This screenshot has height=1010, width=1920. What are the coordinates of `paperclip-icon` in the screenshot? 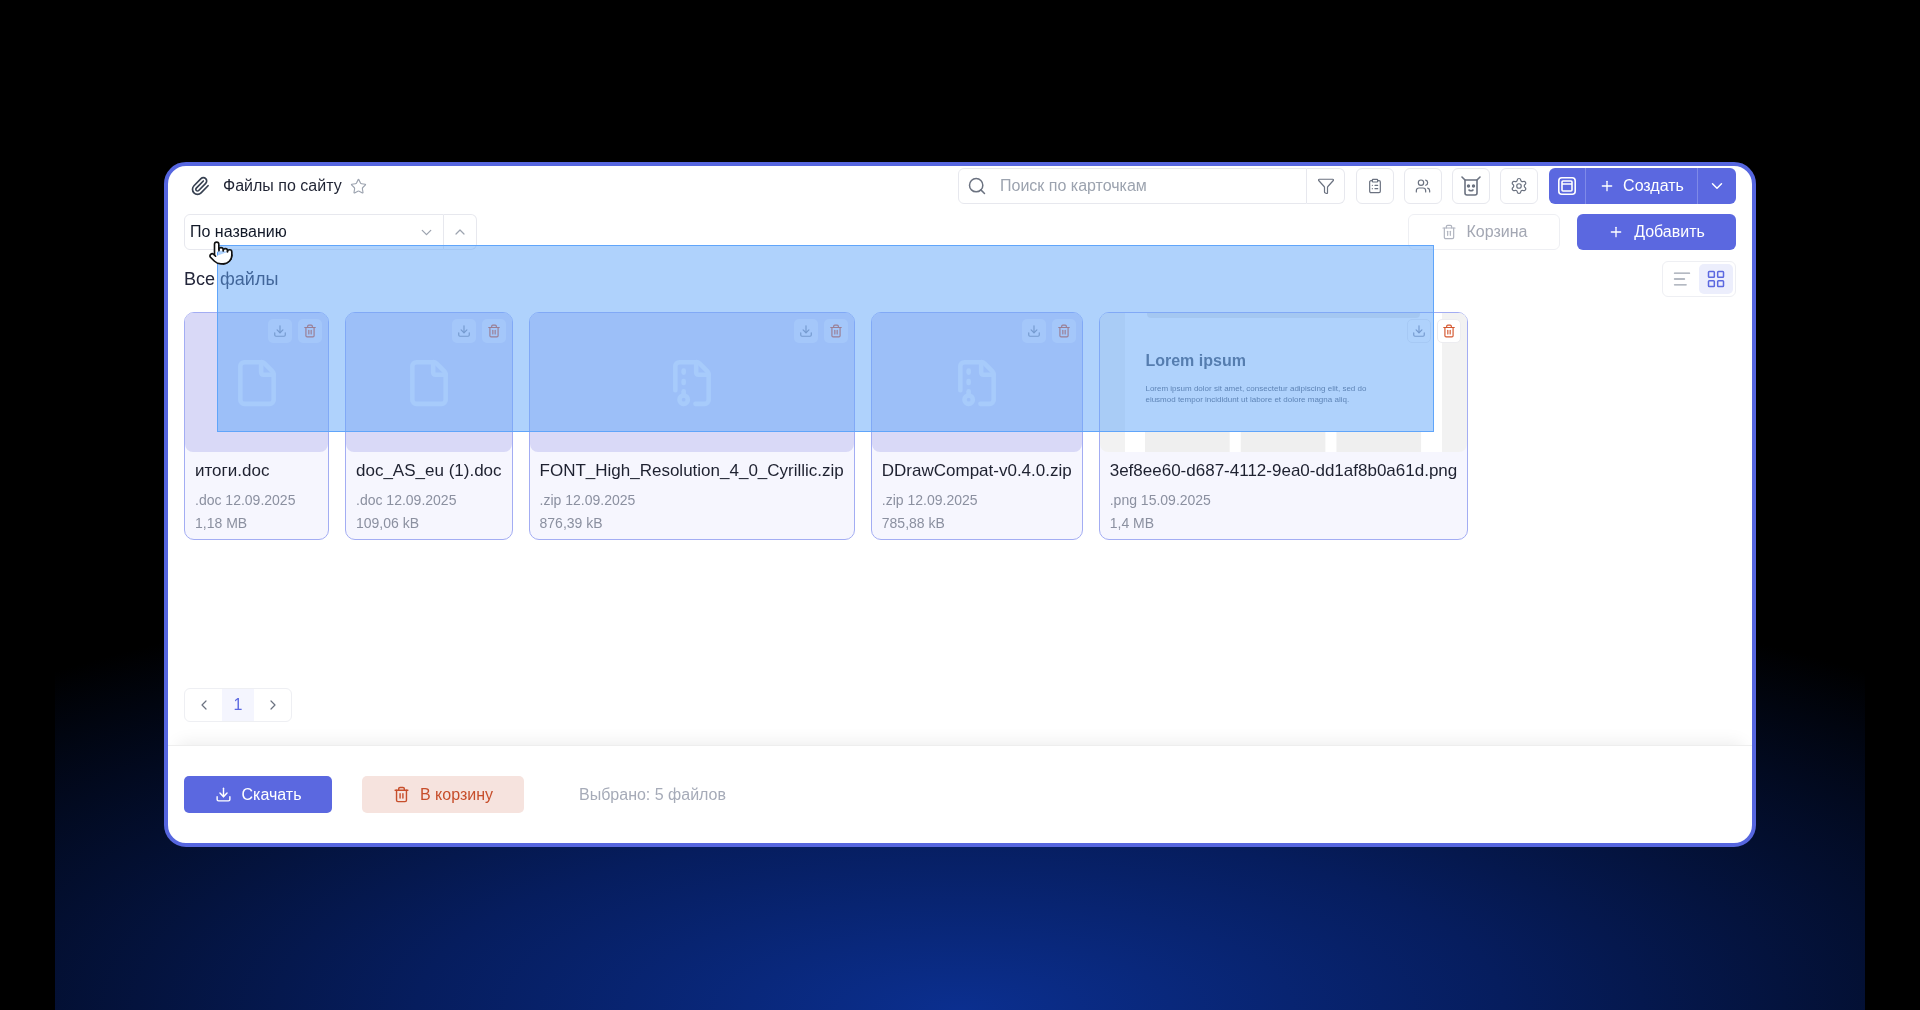 It's located at (200, 186).